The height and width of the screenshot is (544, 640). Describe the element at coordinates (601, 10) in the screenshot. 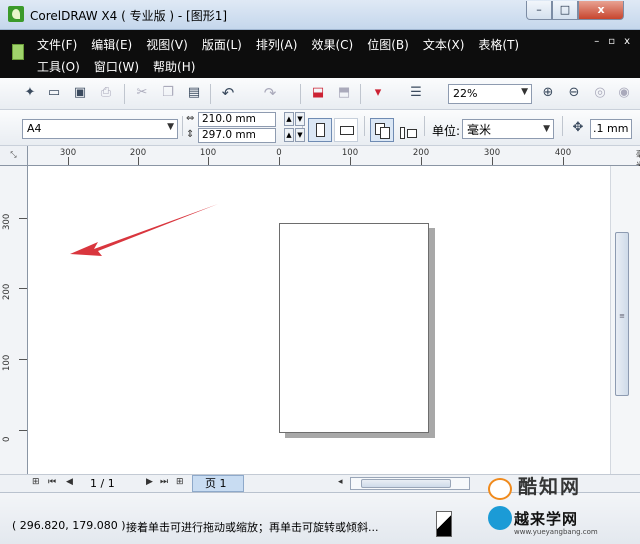

I see `close-button: x` at that location.